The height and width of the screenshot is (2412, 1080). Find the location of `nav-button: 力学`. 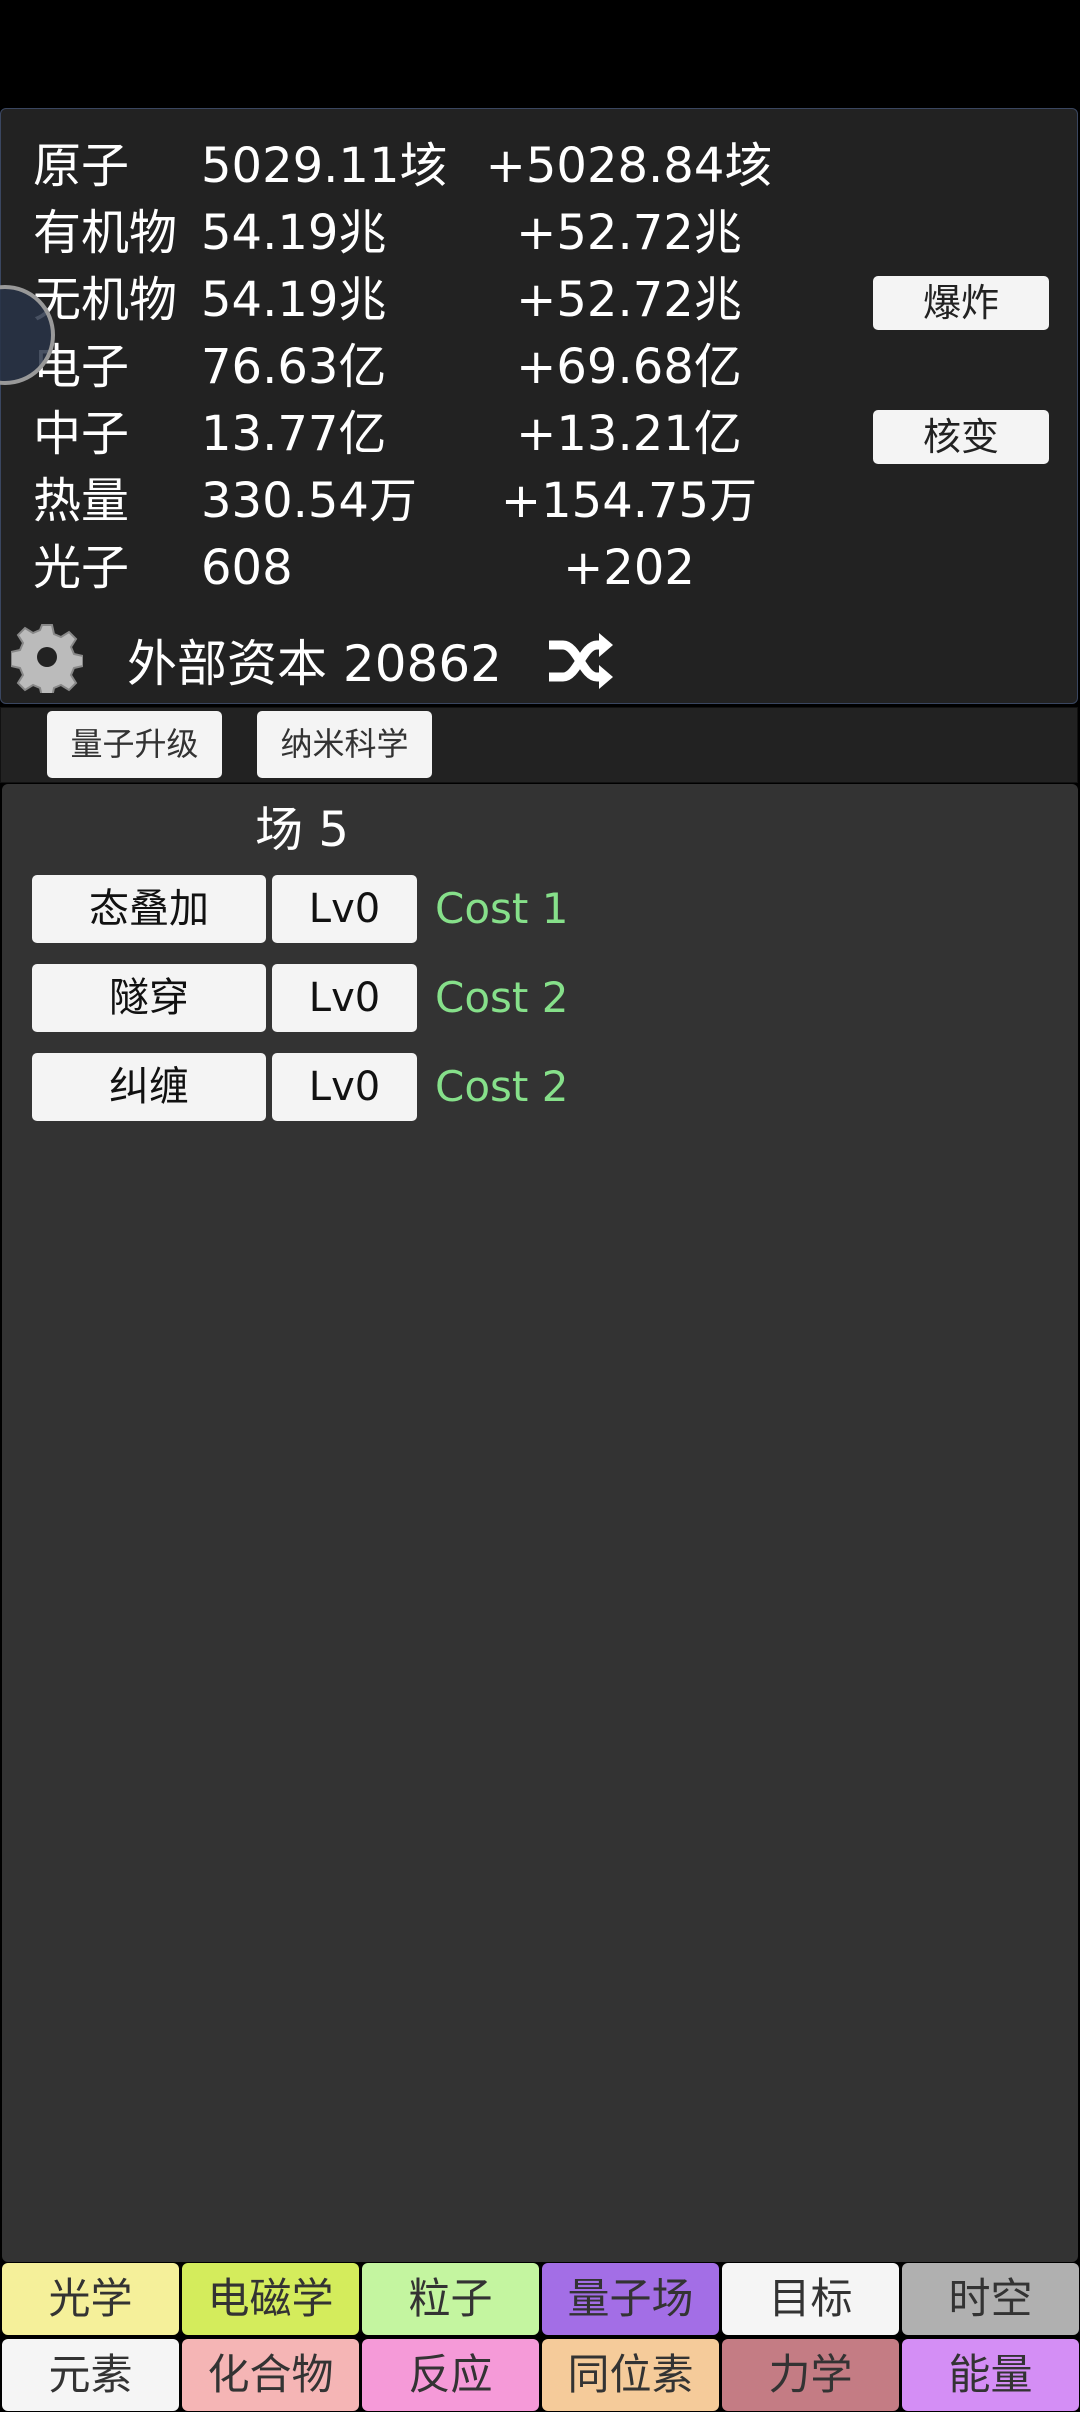

nav-button: 力学 is located at coordinates (810, 2375).